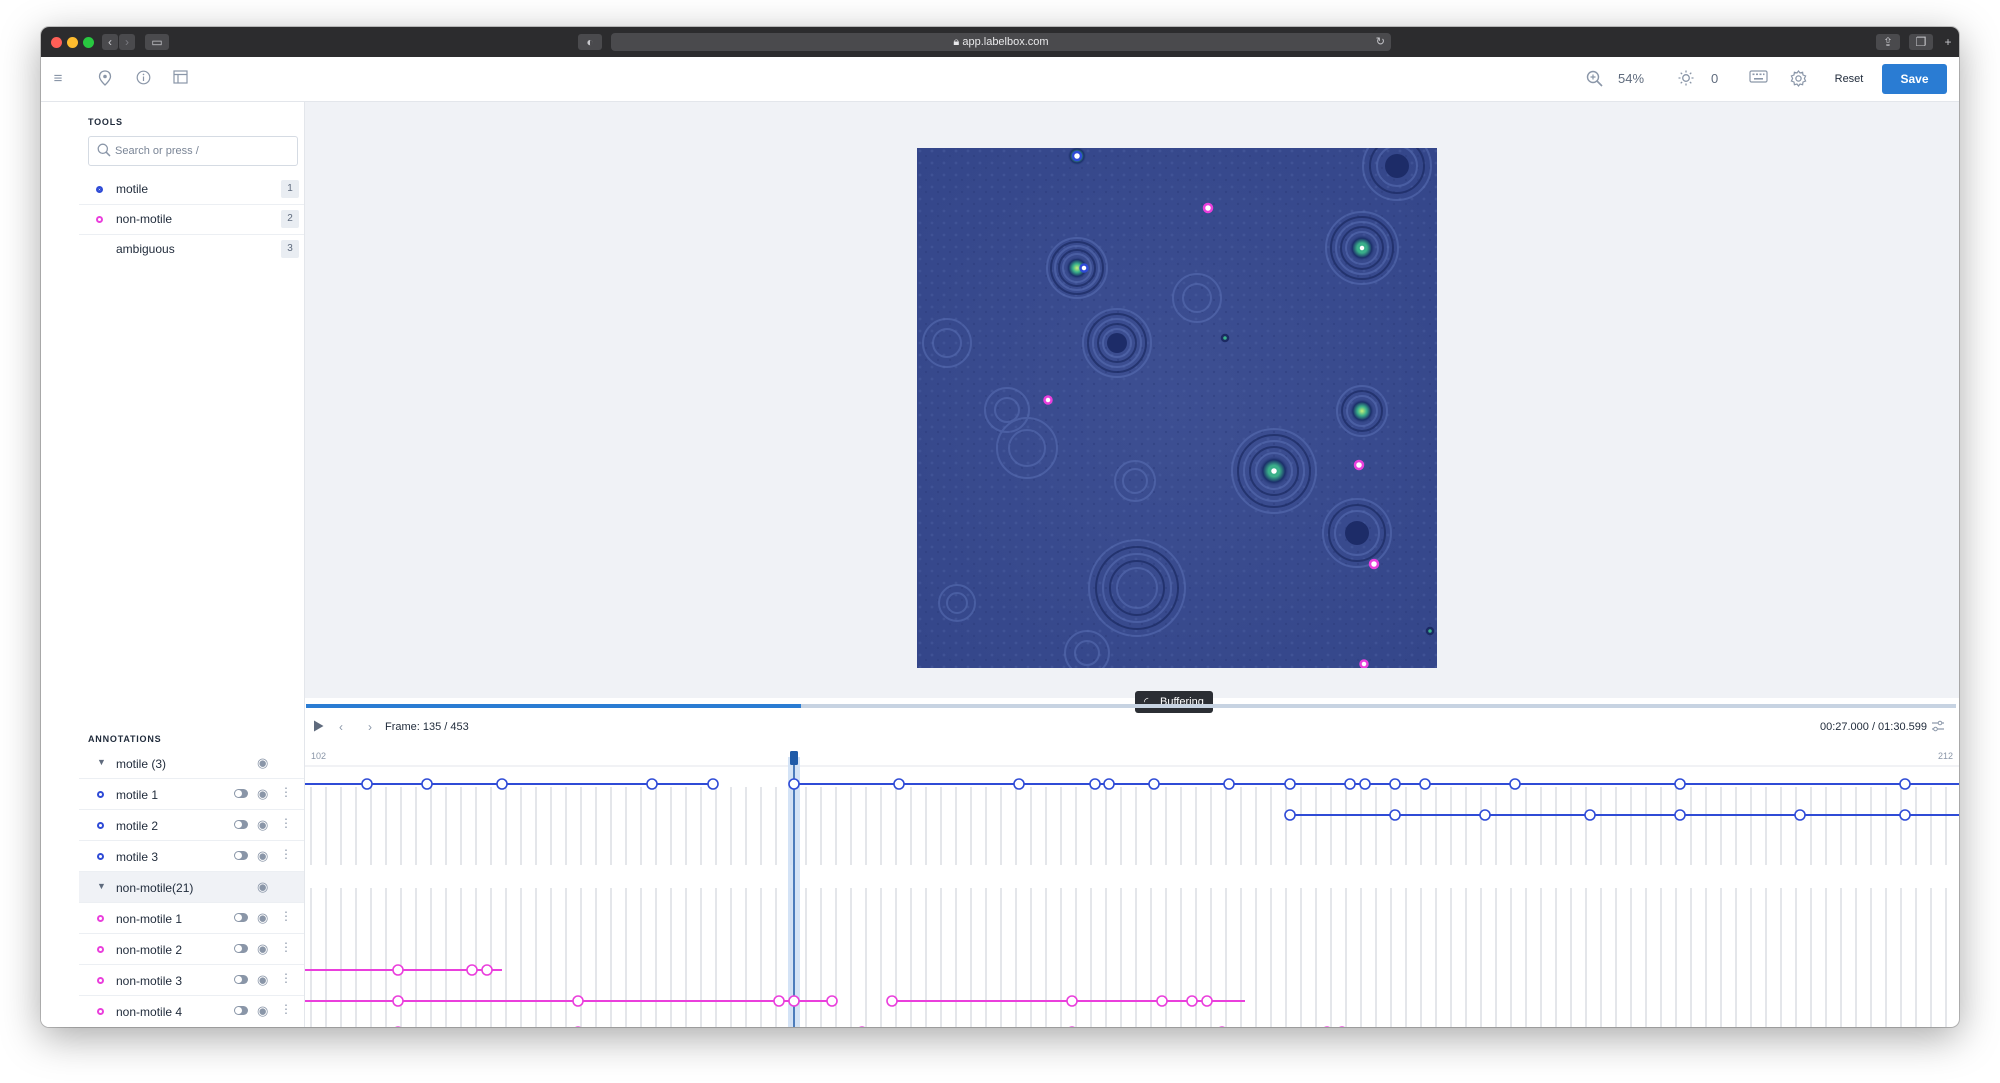 The image size is (2000, 1083). What do you see at coordinates (318, 727) in the screenshot?
I see `play-icon` at bounding box center [318, 727].